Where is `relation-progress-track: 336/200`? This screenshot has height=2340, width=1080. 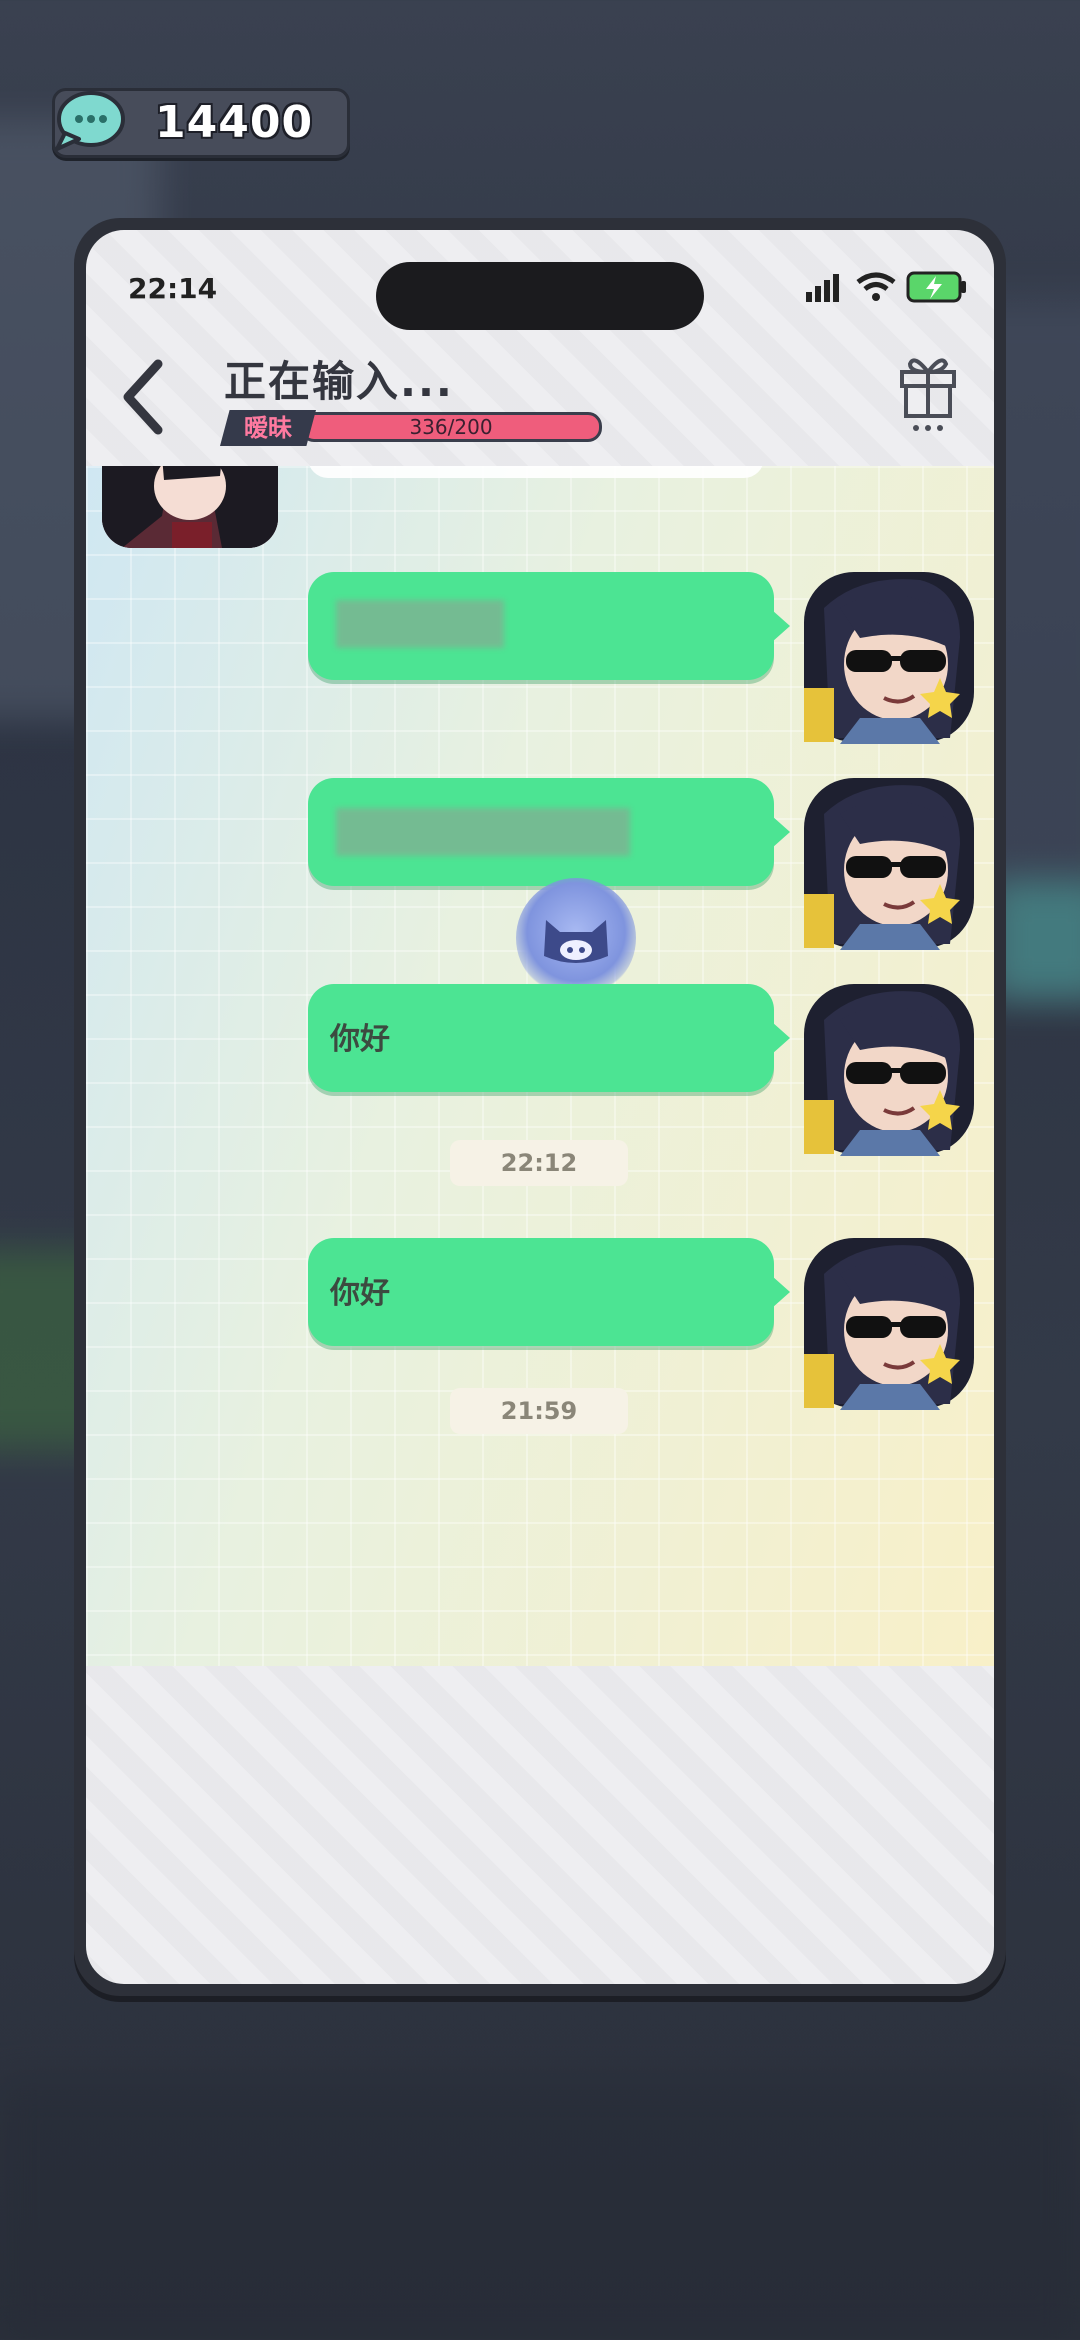 relation-progress-track: 336/200 is located at coordinates (451, 427).